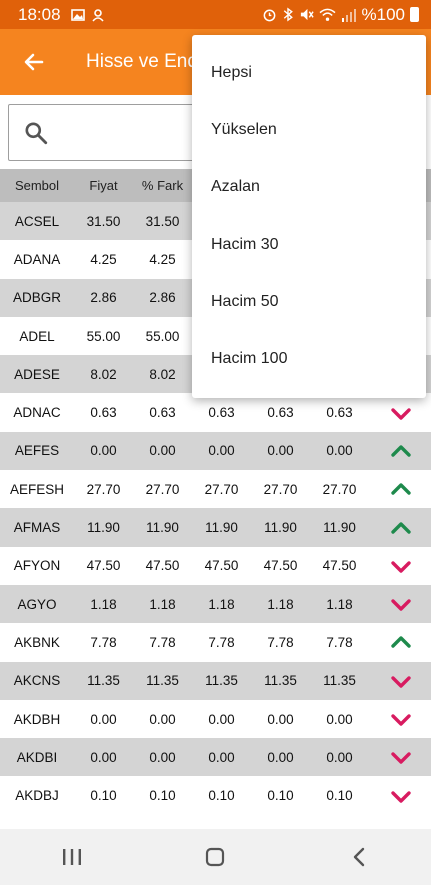 This screenshot has width=431, height=885. What do you see at coordinates (34, 62) in the screenshot?
I see `back-button` at bounding box center [34, 62].